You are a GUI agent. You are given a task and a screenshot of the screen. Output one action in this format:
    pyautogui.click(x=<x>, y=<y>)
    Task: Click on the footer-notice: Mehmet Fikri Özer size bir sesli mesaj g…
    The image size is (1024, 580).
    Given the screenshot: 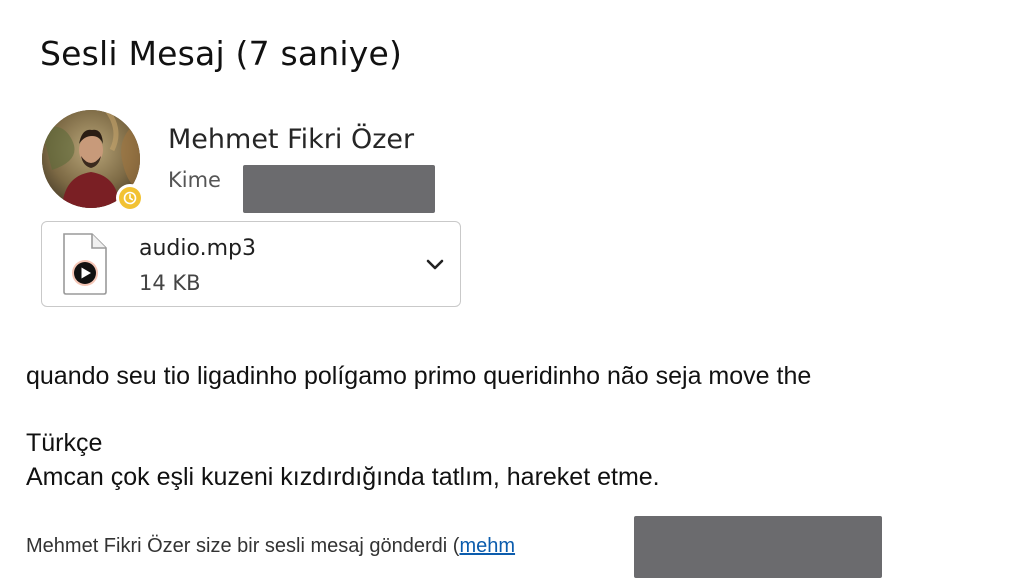 What is the action you would take?
    pyautogui.click(x=270, y=546)
    